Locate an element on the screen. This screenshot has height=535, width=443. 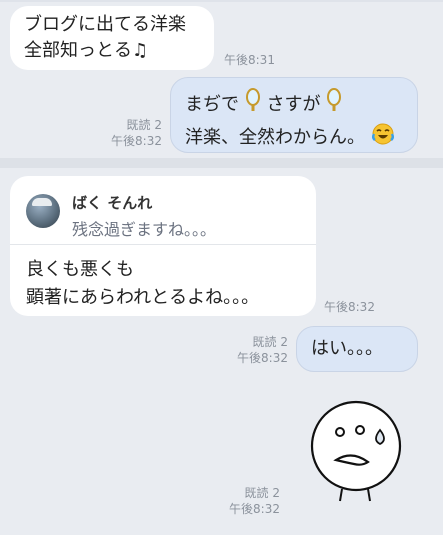
section-divider is located at coordinates (221, 163).